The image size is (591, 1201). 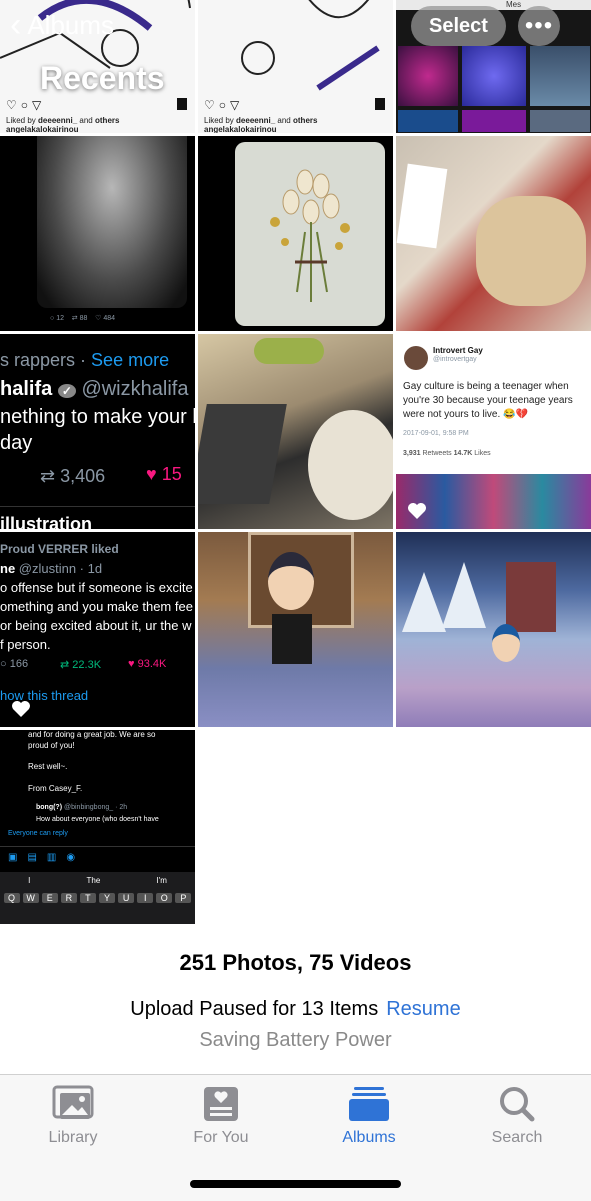 What do you see at coordinates (81, 665) in the screenshot?
I see `tweet-retweets: ⇄ 22.3K` at bounding box center [81, 665].